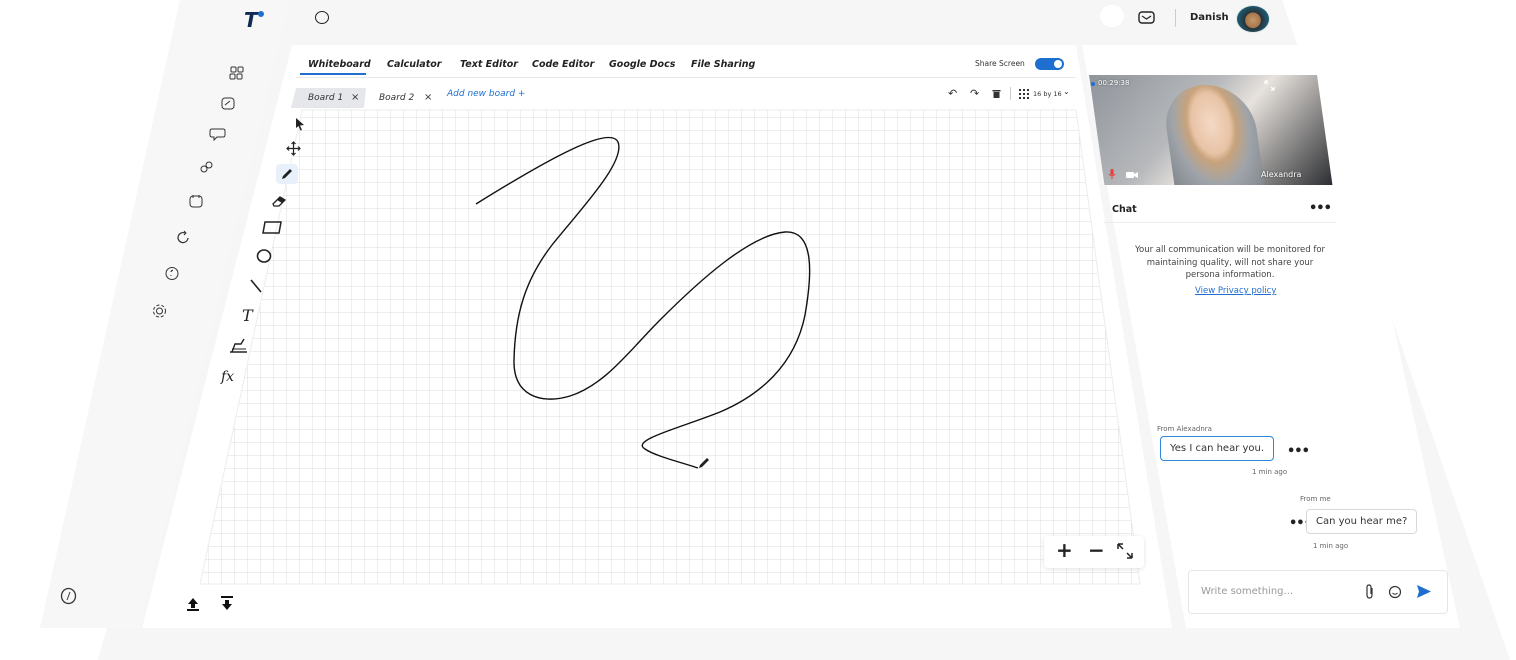  I want to click on camera-icon, so click(1132, 175).